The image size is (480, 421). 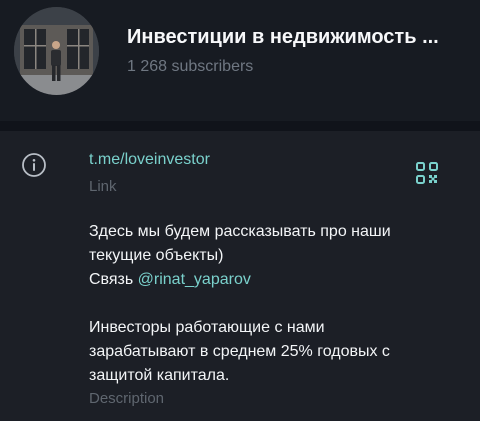 I want to click on channel-avatar, so click(x=56, y=51).